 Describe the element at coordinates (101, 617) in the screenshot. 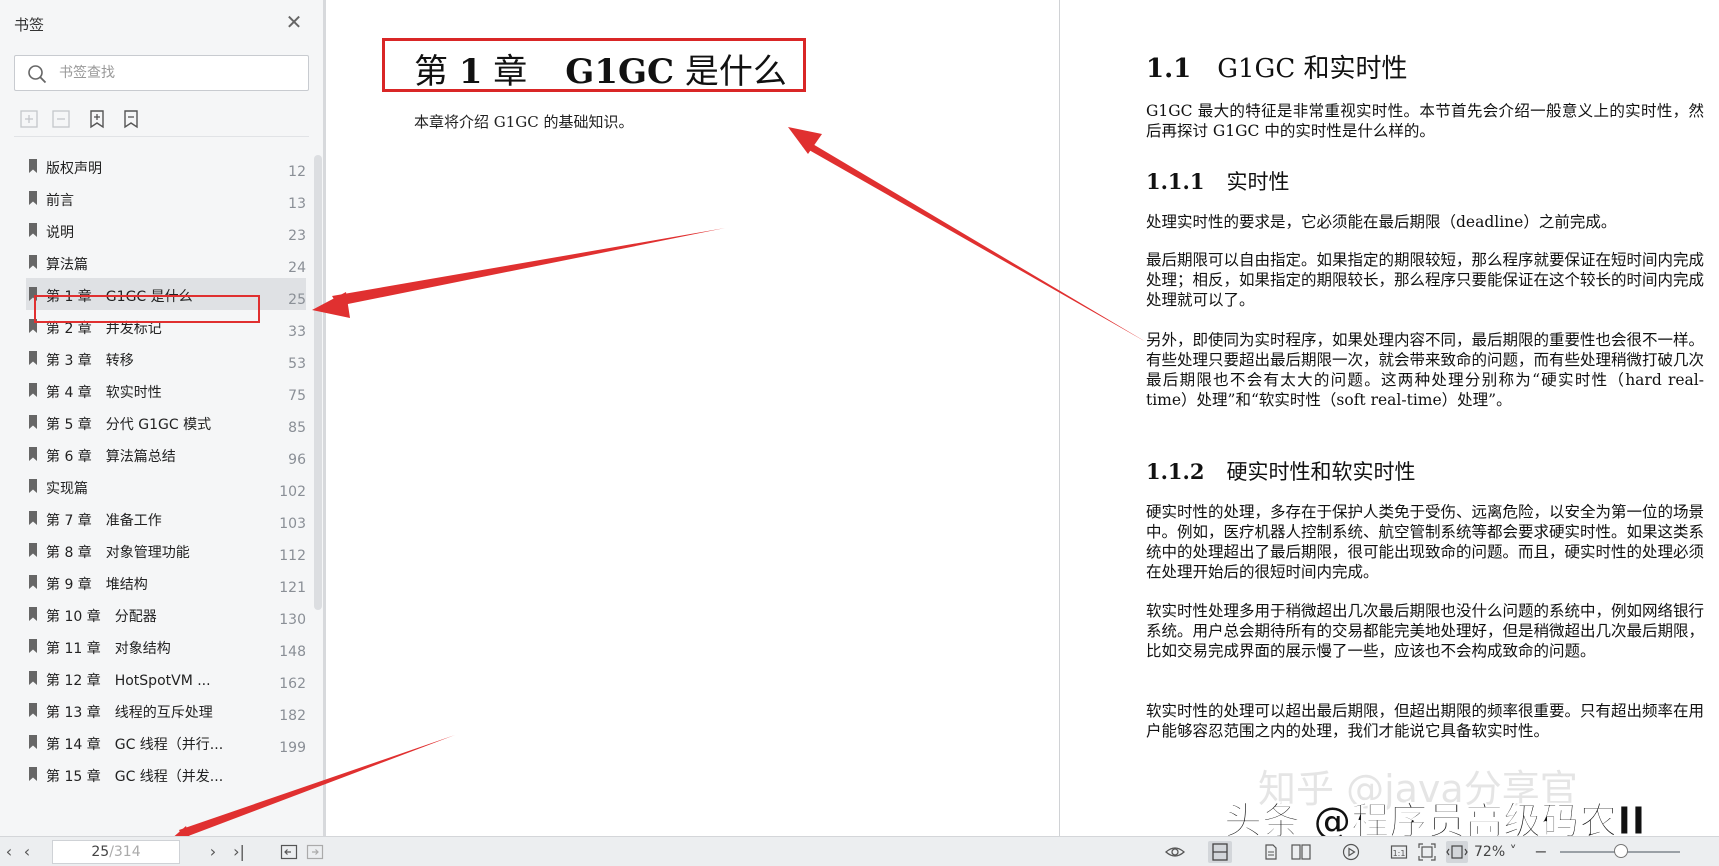

I see `bookmark-label: 第 10 章 分配器` at that location.